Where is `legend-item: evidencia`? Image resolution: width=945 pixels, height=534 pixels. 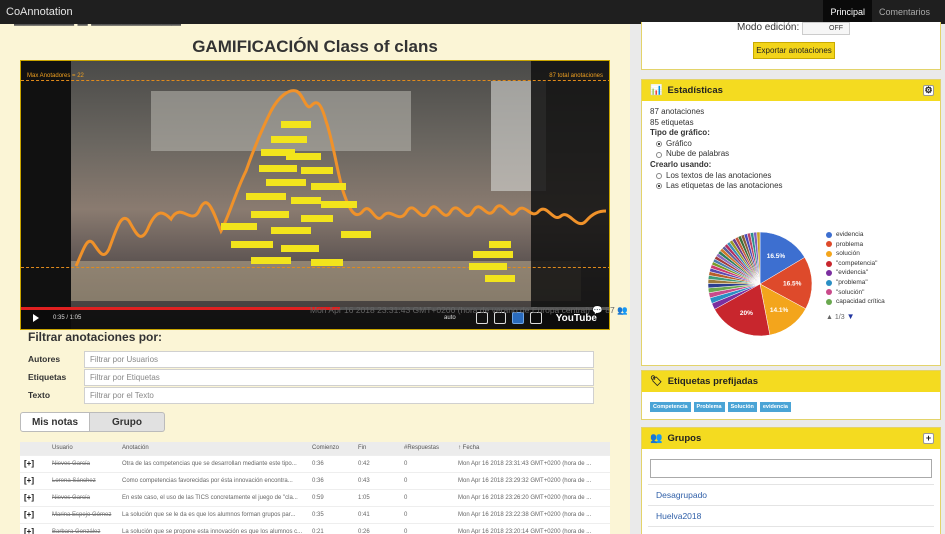 legend-item: evidencia is located at coordinates (855, 235).